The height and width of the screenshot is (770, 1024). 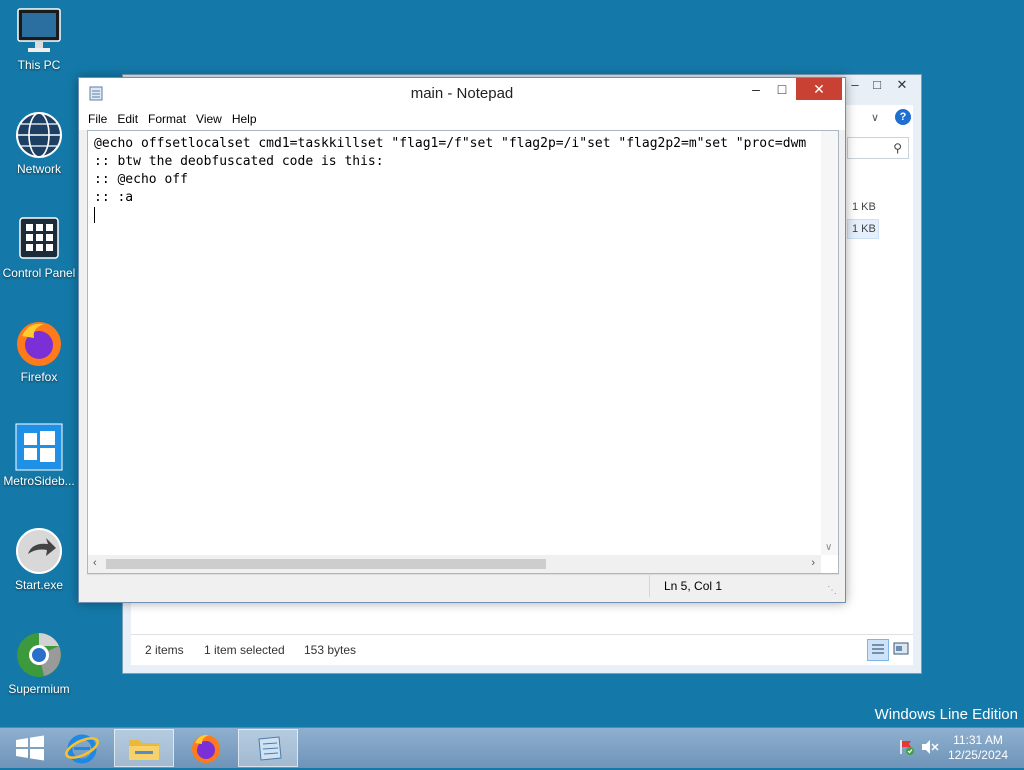 What do you see at coordinates (813, 563) in the screenshot?
I see `scroll-right-arrow-icon: ›` at bounding box center [813, 563].